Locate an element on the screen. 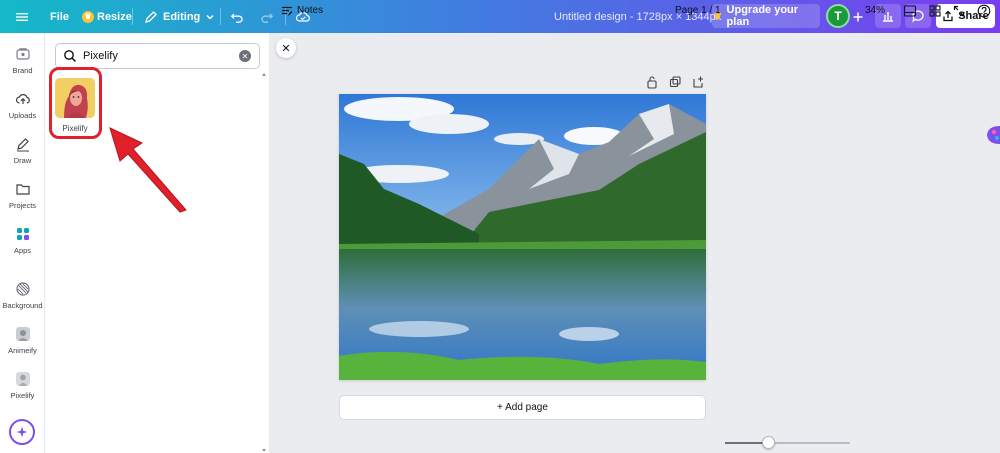 This screenshot has height=453, width=1000. resize-button: ♛ Resize is located at coordinates (107, 16).